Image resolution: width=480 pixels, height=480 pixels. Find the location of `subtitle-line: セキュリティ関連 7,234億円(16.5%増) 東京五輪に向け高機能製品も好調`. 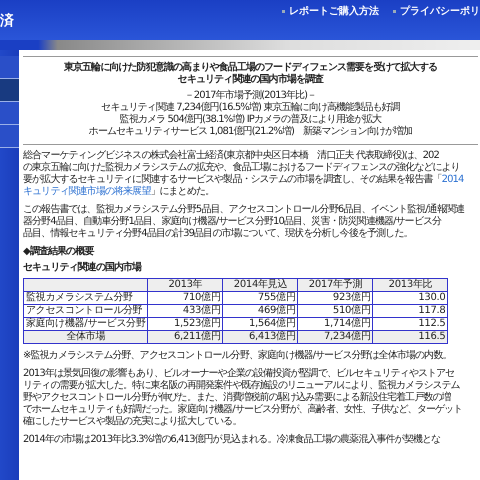

subtitle-line: セキュリティ関連 7,234億円(16.5%増) 東京五輪に向け高機能製品も好調 is located at coordinates (250, 108).